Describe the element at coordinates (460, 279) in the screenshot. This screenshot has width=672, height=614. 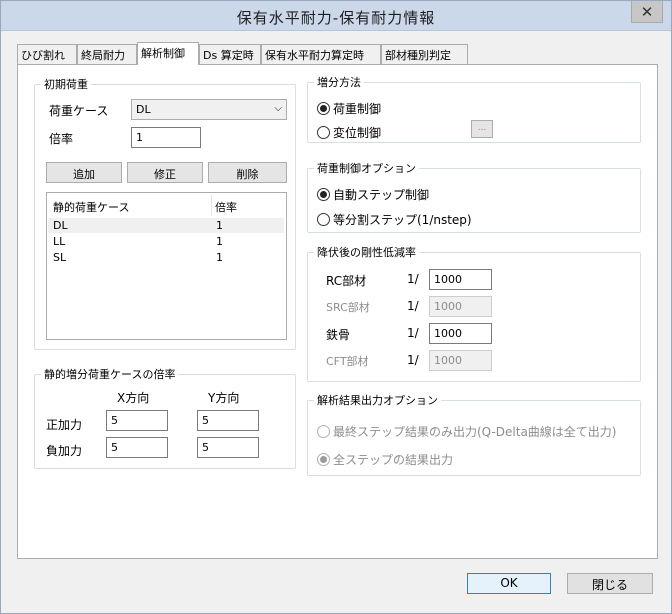
I see `rc-reduction-input: 1000` at that location.